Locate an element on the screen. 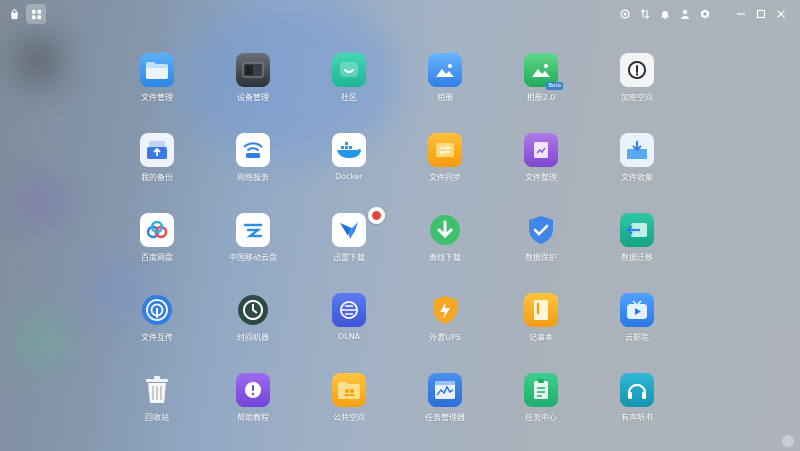 This screenshot has height=451, width=800. app-label: 时间机器 is located at coordinates (253, 337).